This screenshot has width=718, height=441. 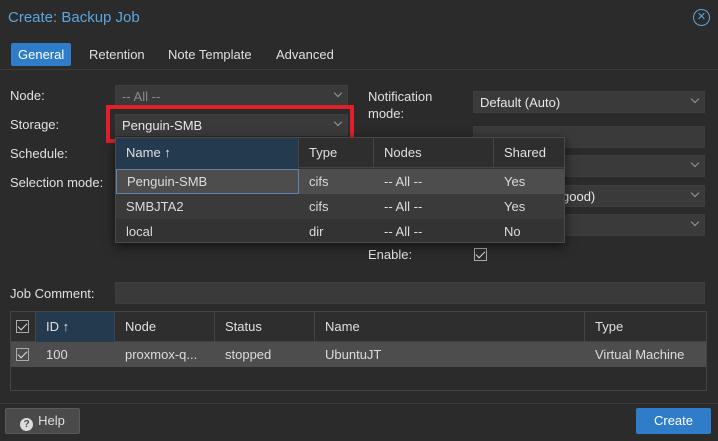 I want to click on help-button: ? Help, so click(x=42, y=421).